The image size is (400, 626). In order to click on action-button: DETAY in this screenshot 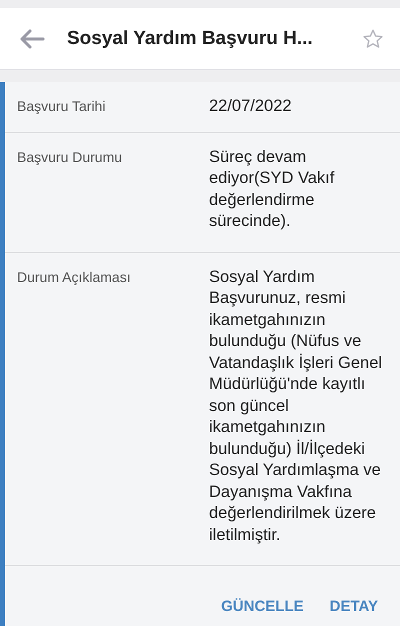, I will do `click(354, 606)`.